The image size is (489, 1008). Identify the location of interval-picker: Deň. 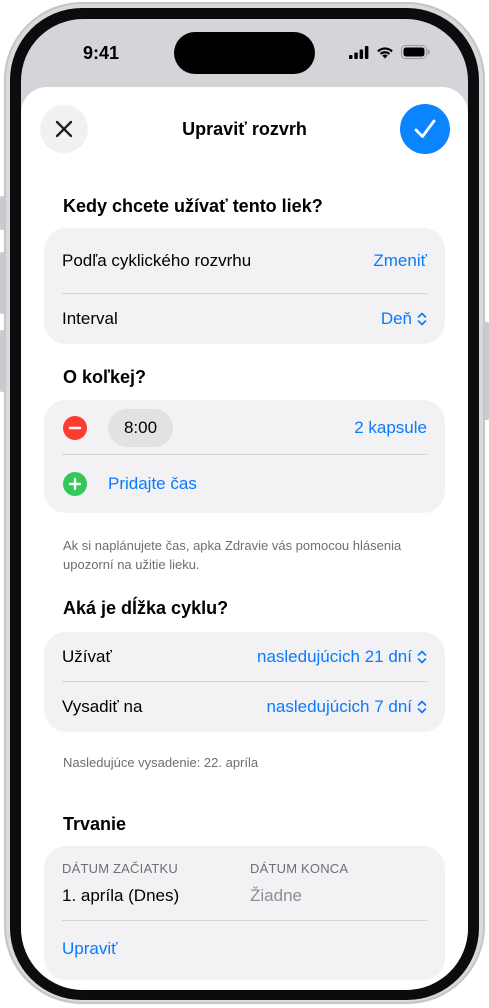
(404, 319).